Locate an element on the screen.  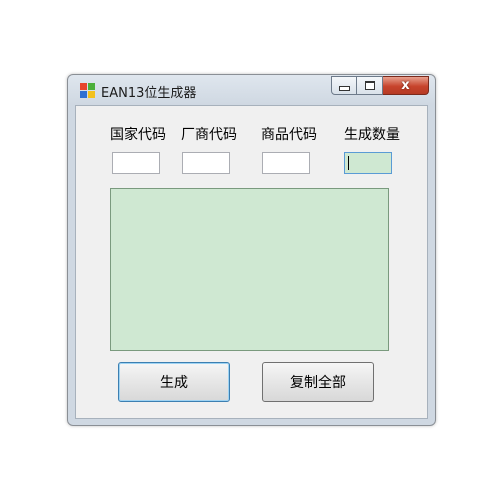
manufacturer-code-label: 厂商代码 is located at coordinates (209, 135).